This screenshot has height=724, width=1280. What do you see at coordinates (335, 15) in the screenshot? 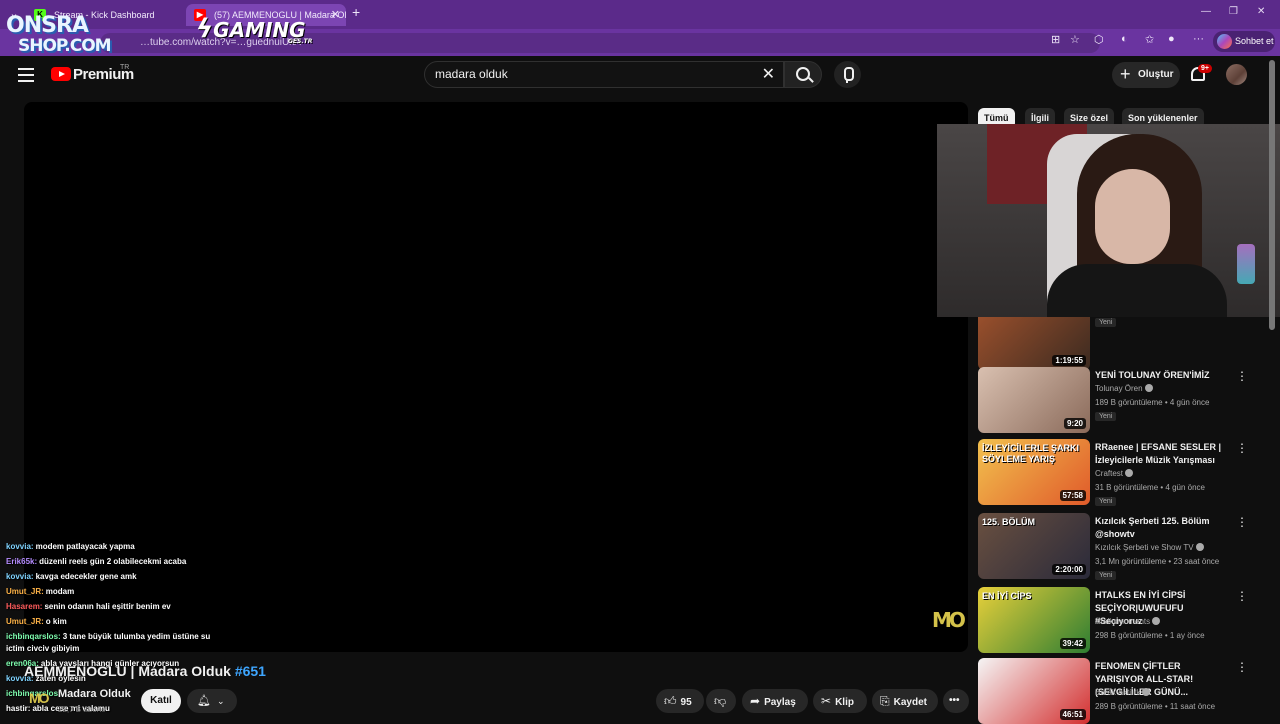
I see `close-tab-icon: ✕` at bounding box center [335, 15].